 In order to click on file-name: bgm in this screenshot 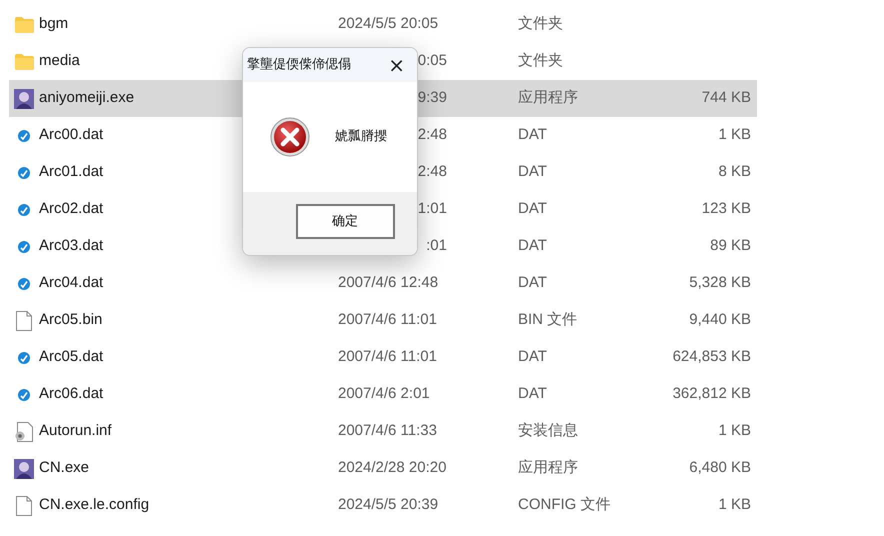, I will do `click(53, 23)`.